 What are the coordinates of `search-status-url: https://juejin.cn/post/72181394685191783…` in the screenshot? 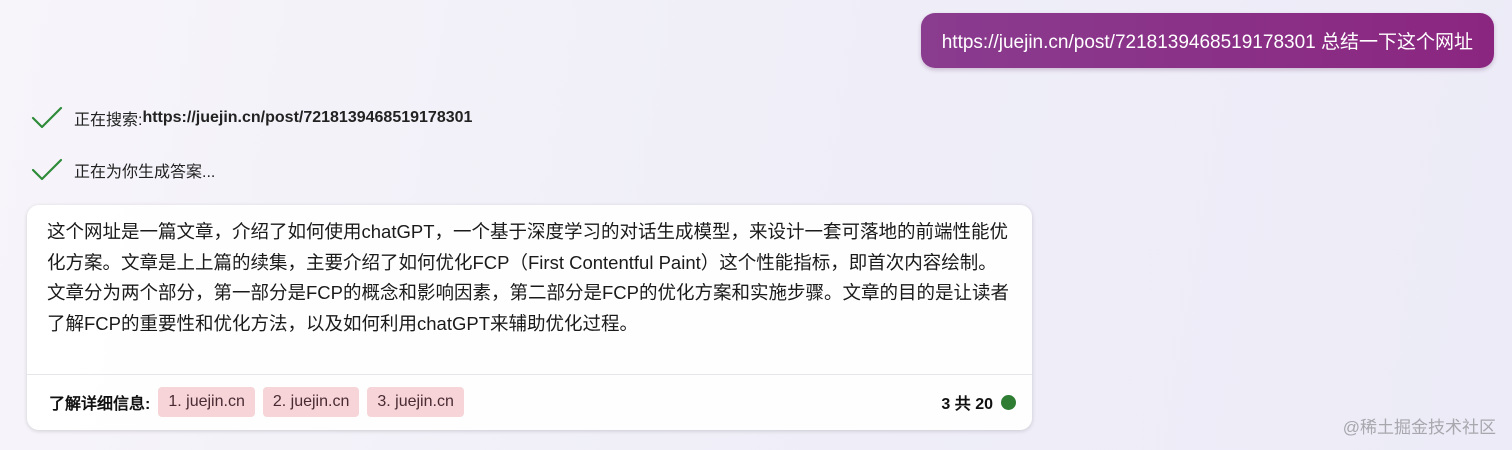 It's located at (307, 117).